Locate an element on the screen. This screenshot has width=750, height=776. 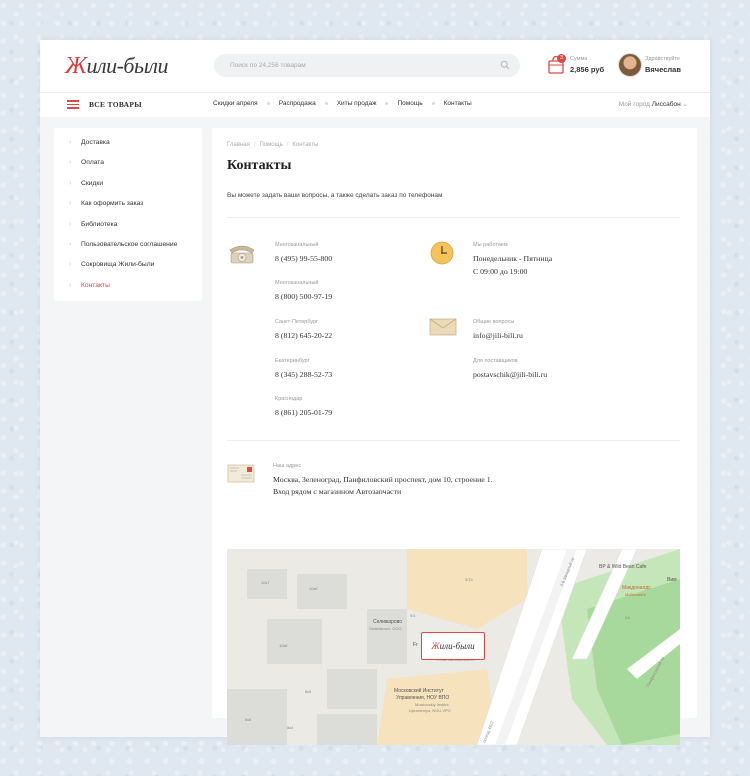
city-value: Лиссабон is located at coordinates (666, 104).